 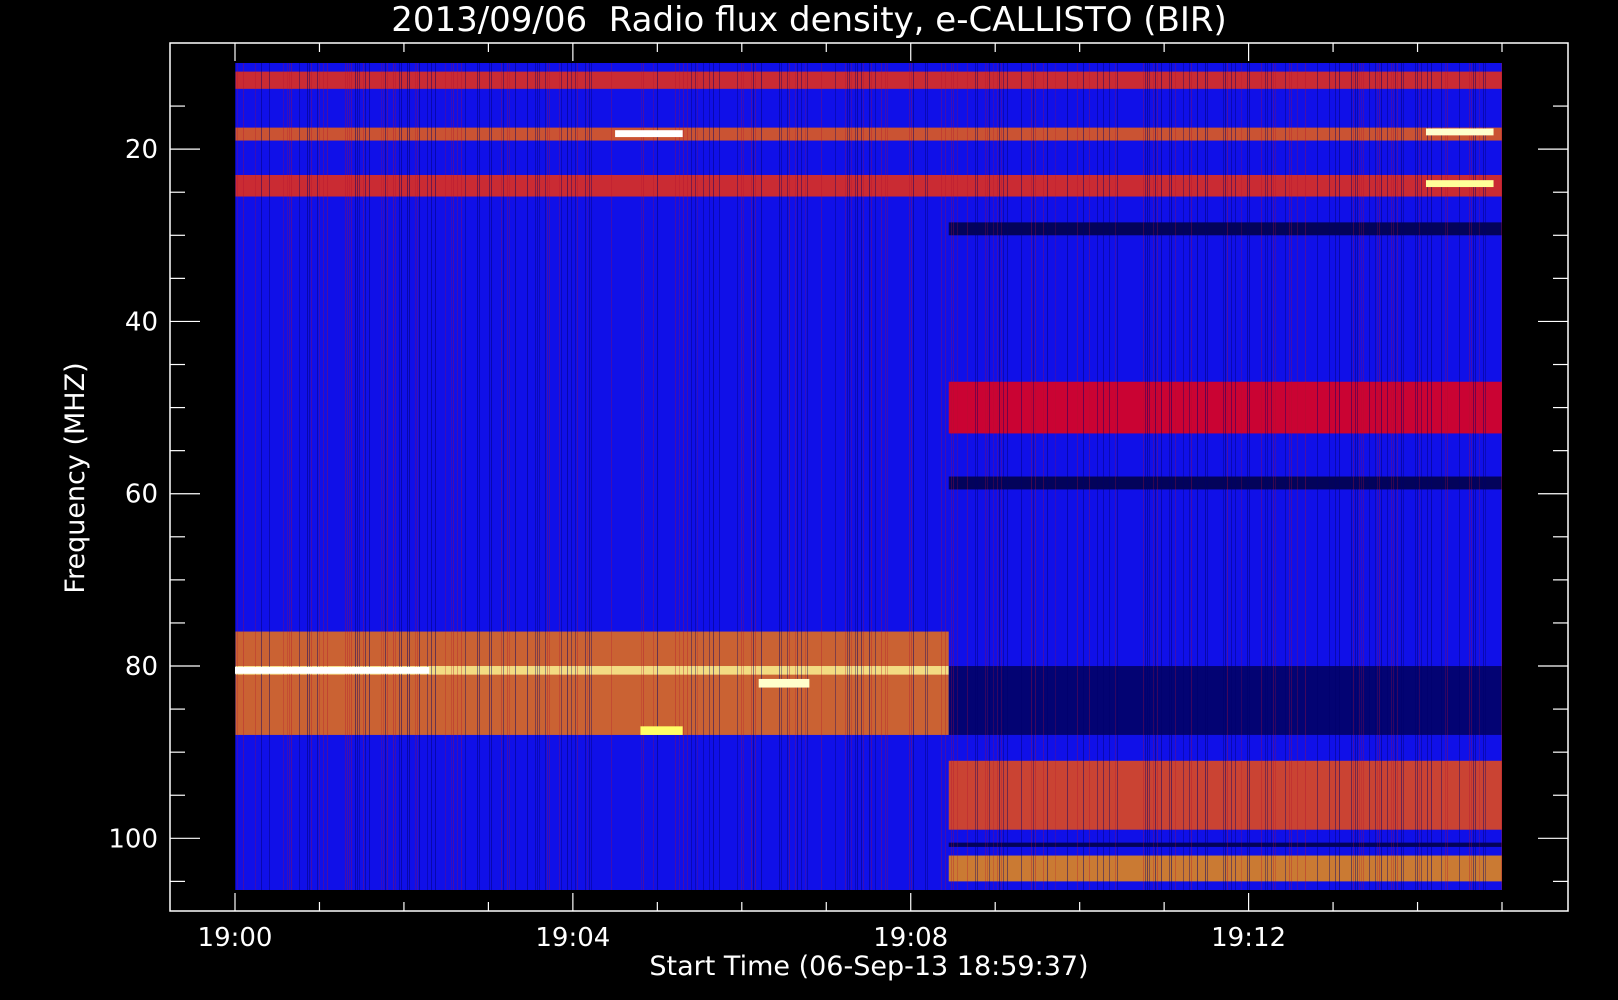 What do you see at coordinates (784, 683) in the screenshot?
I see `radio-burst` at bounding box center [784, 683].